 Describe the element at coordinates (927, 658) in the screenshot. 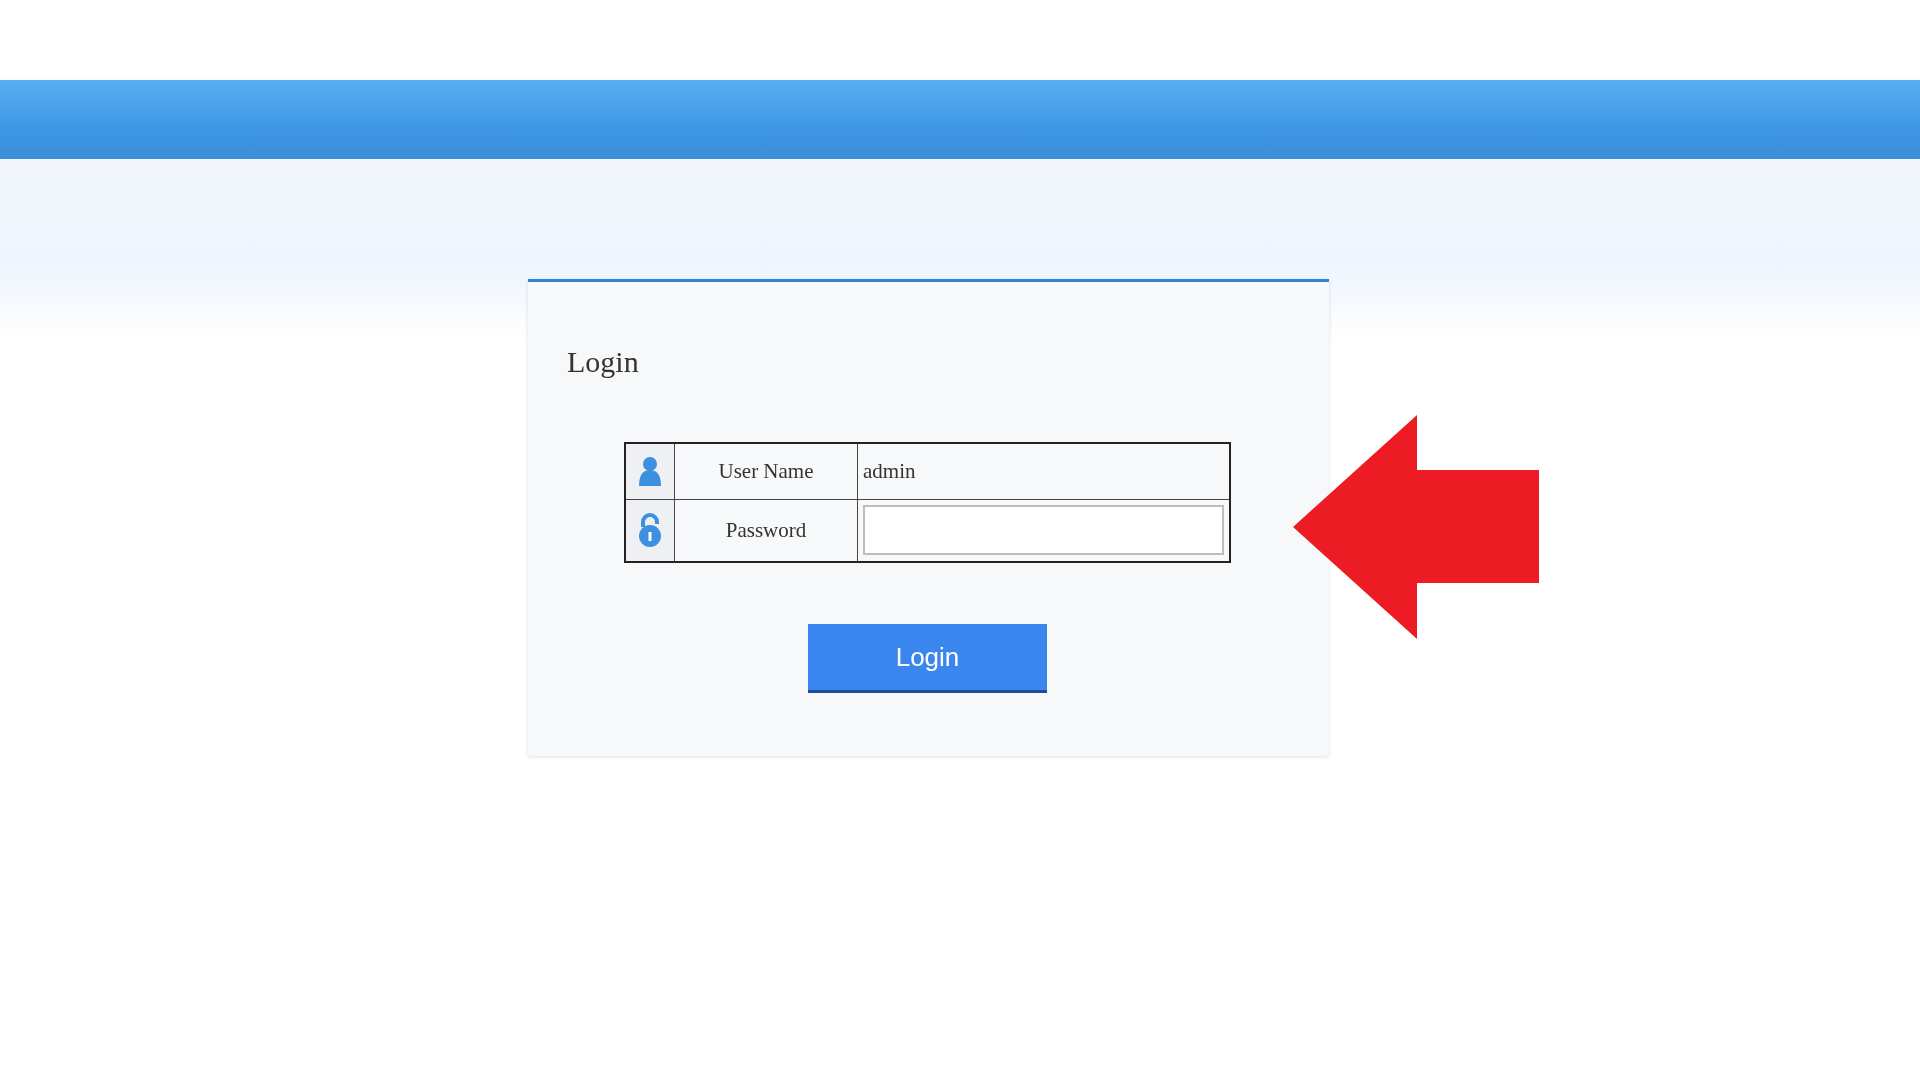

I see `login-button: Login` at that location.